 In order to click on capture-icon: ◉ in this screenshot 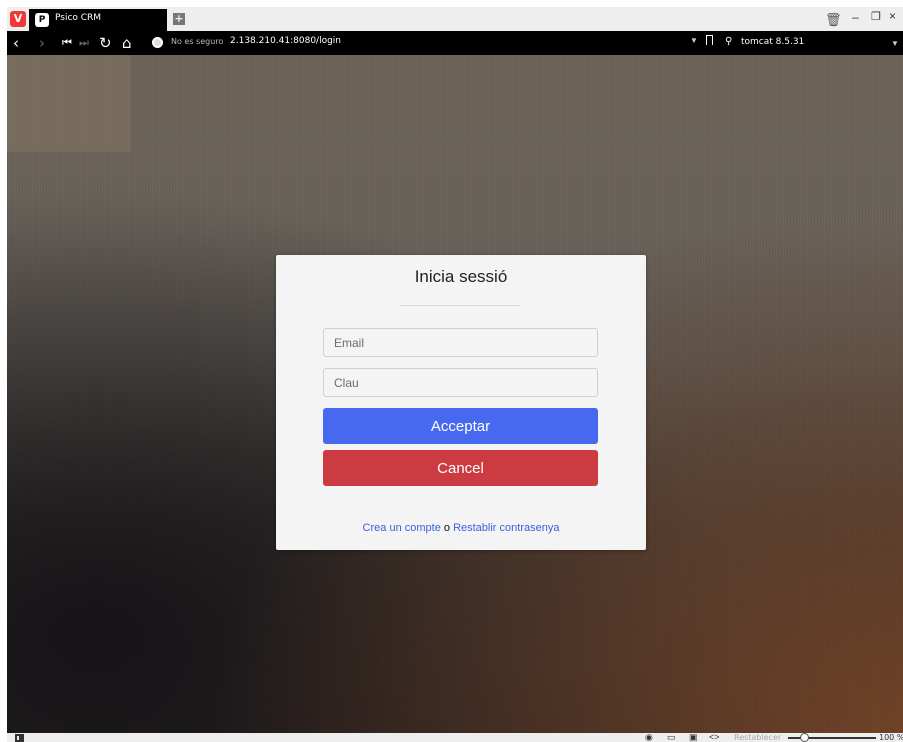, I will do `click(649, 737)`.